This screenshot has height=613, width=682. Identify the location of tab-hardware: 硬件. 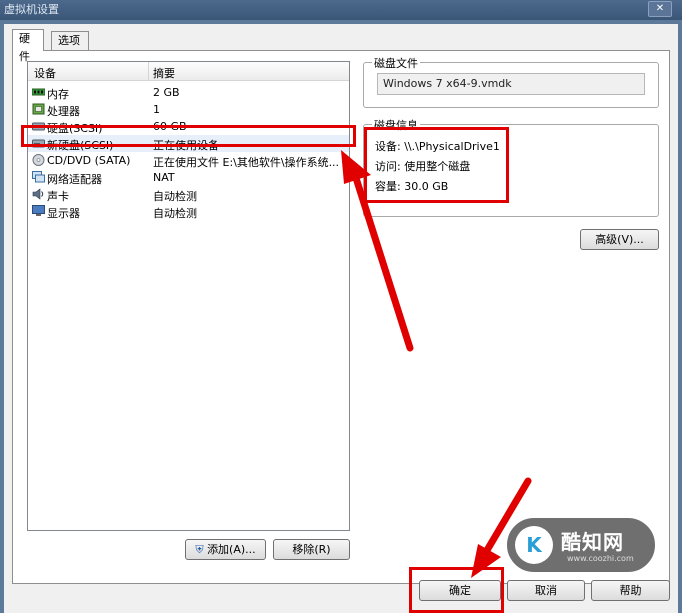
(28, 46).